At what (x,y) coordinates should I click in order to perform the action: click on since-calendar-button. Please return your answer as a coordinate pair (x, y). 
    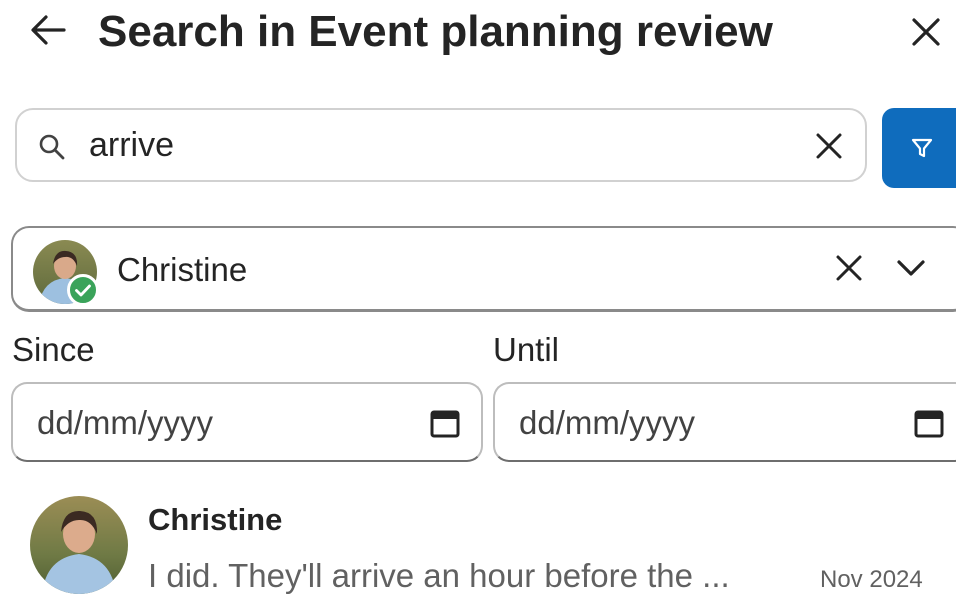
    Looking at the image, I should click on (445, 424).